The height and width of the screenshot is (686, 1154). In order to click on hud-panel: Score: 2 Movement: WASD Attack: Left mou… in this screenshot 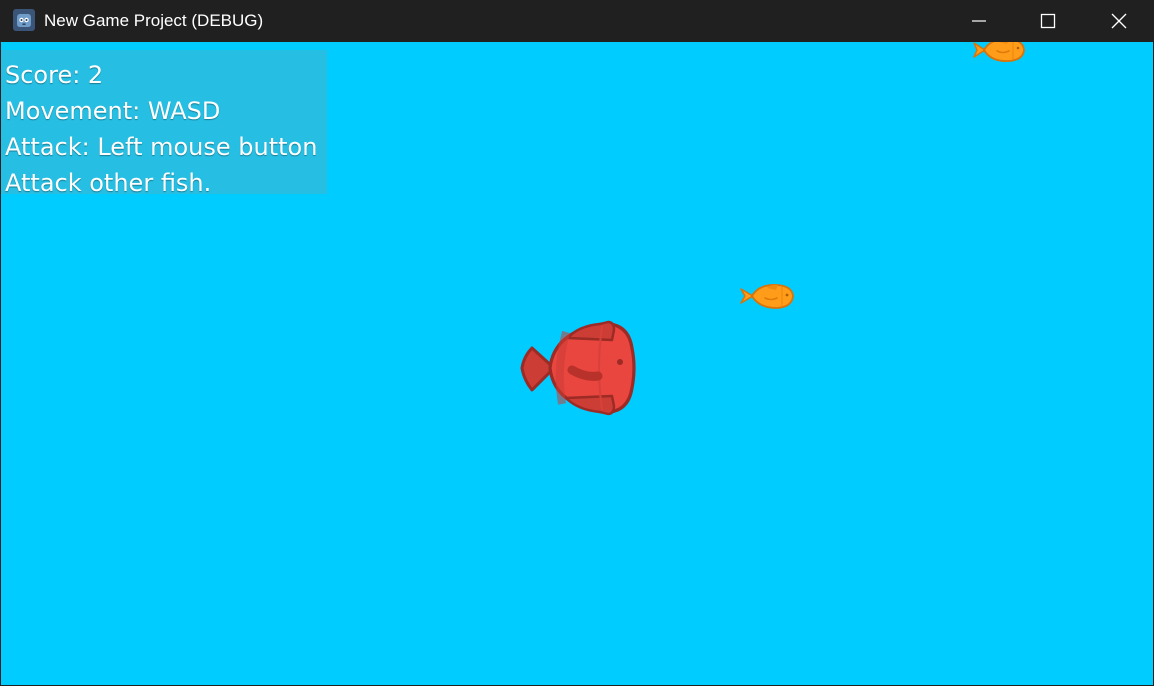, I will do `click(164, 123)`.